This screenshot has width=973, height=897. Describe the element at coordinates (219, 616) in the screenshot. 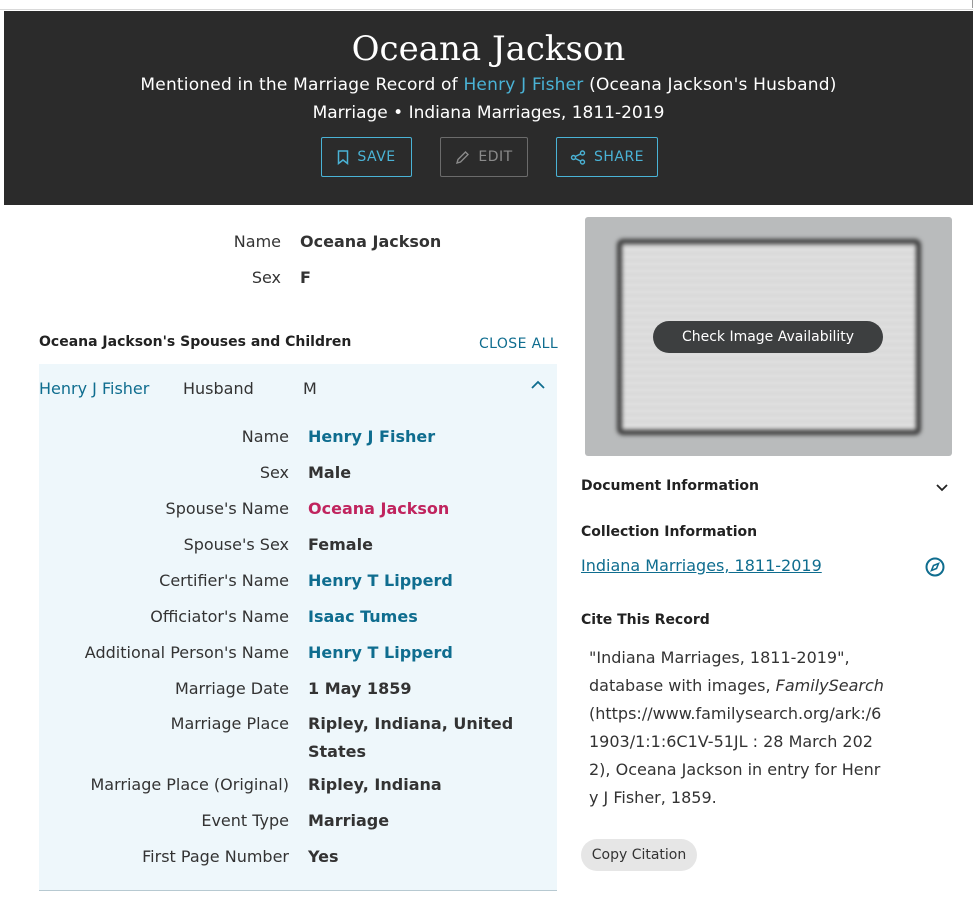

I see `detail-label: Officiator's Name` at that location.